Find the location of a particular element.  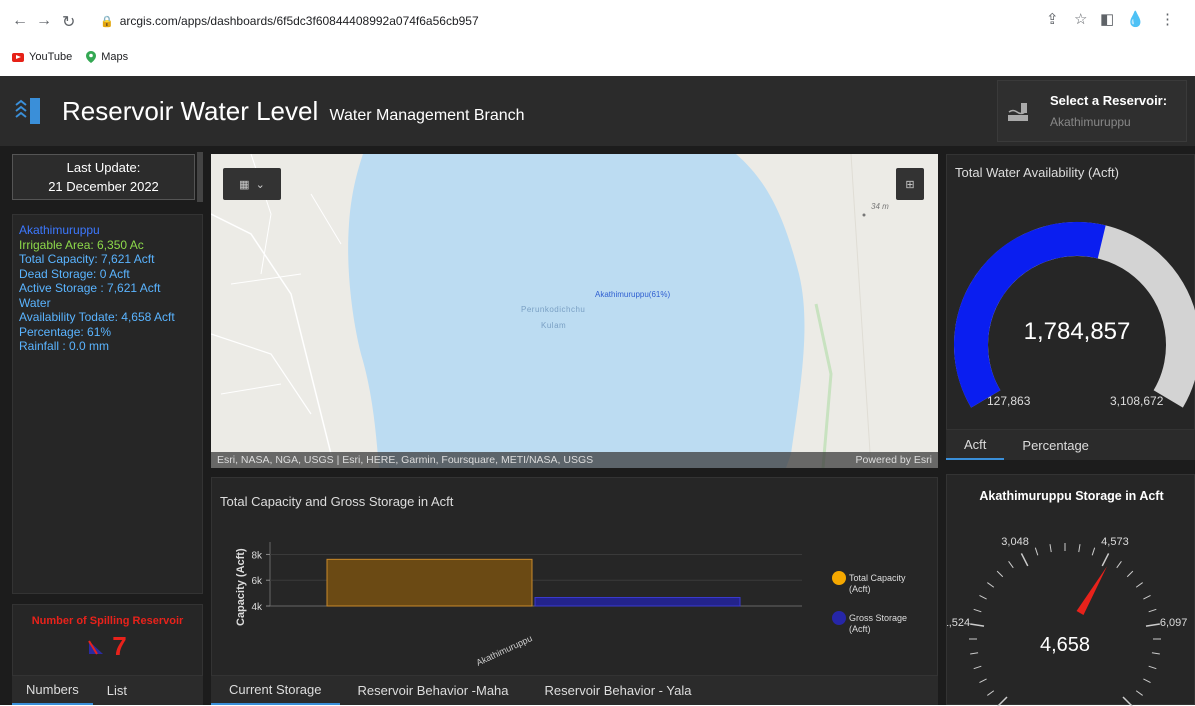

powered-by-link: Powered by Esri is located at coordinates (894, 460).